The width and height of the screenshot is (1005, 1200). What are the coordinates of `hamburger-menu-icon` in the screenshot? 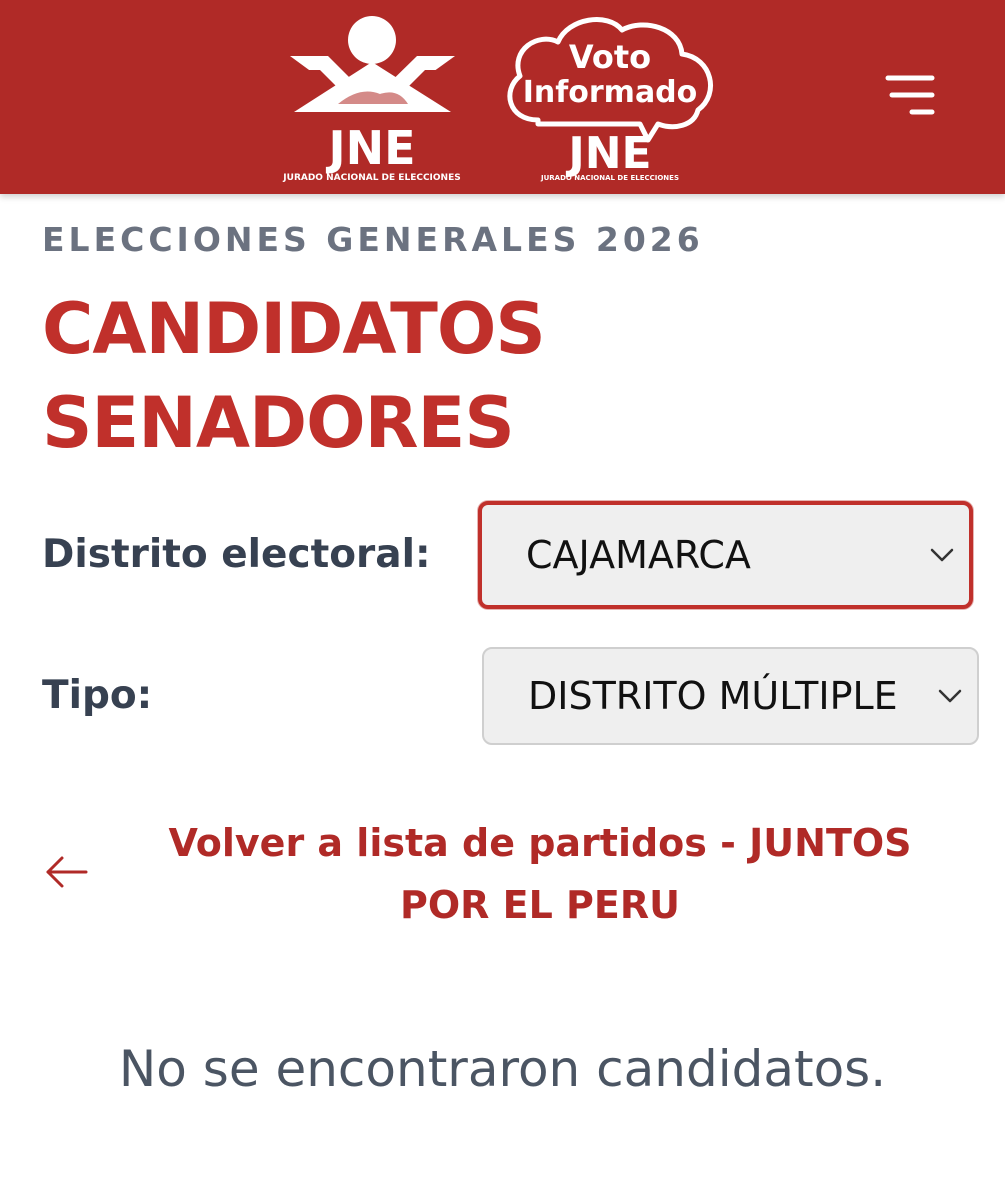 It's located at (910, 95).